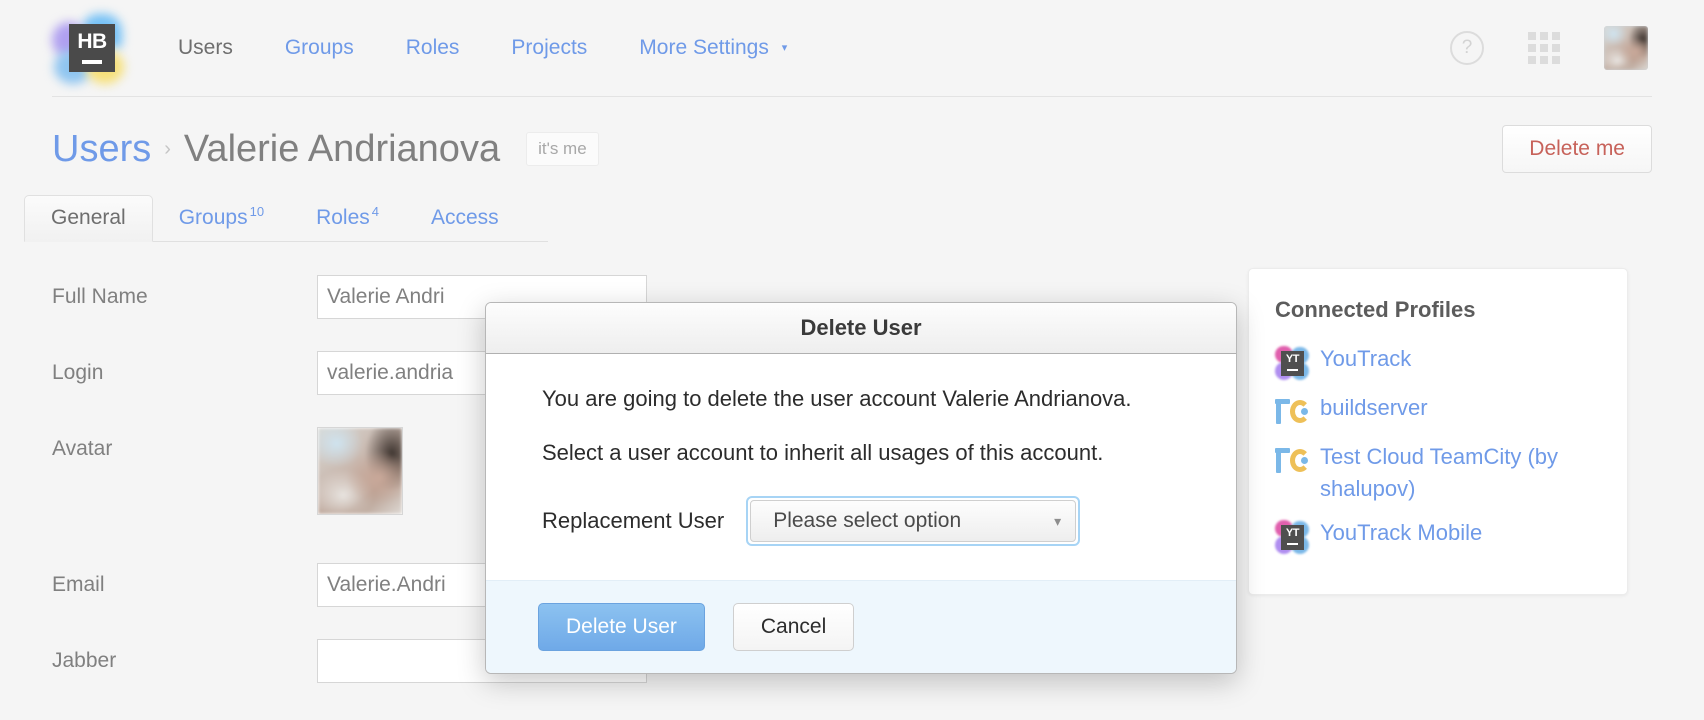 The image size is (1704, 720). I want to click on top-nav-actions: ?, so click(1551, 48).